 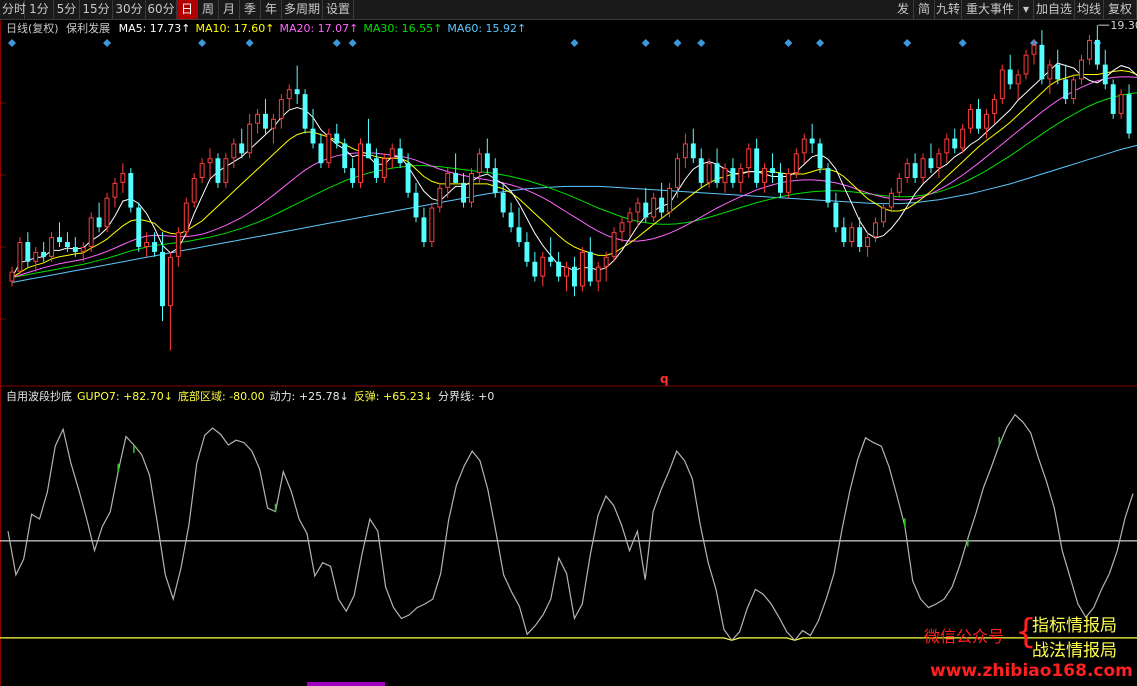 What do you see at coordinates (903, 9) in the screenshot?
I see `toolbar-button-0: 发` at bounding box center [903, 9].